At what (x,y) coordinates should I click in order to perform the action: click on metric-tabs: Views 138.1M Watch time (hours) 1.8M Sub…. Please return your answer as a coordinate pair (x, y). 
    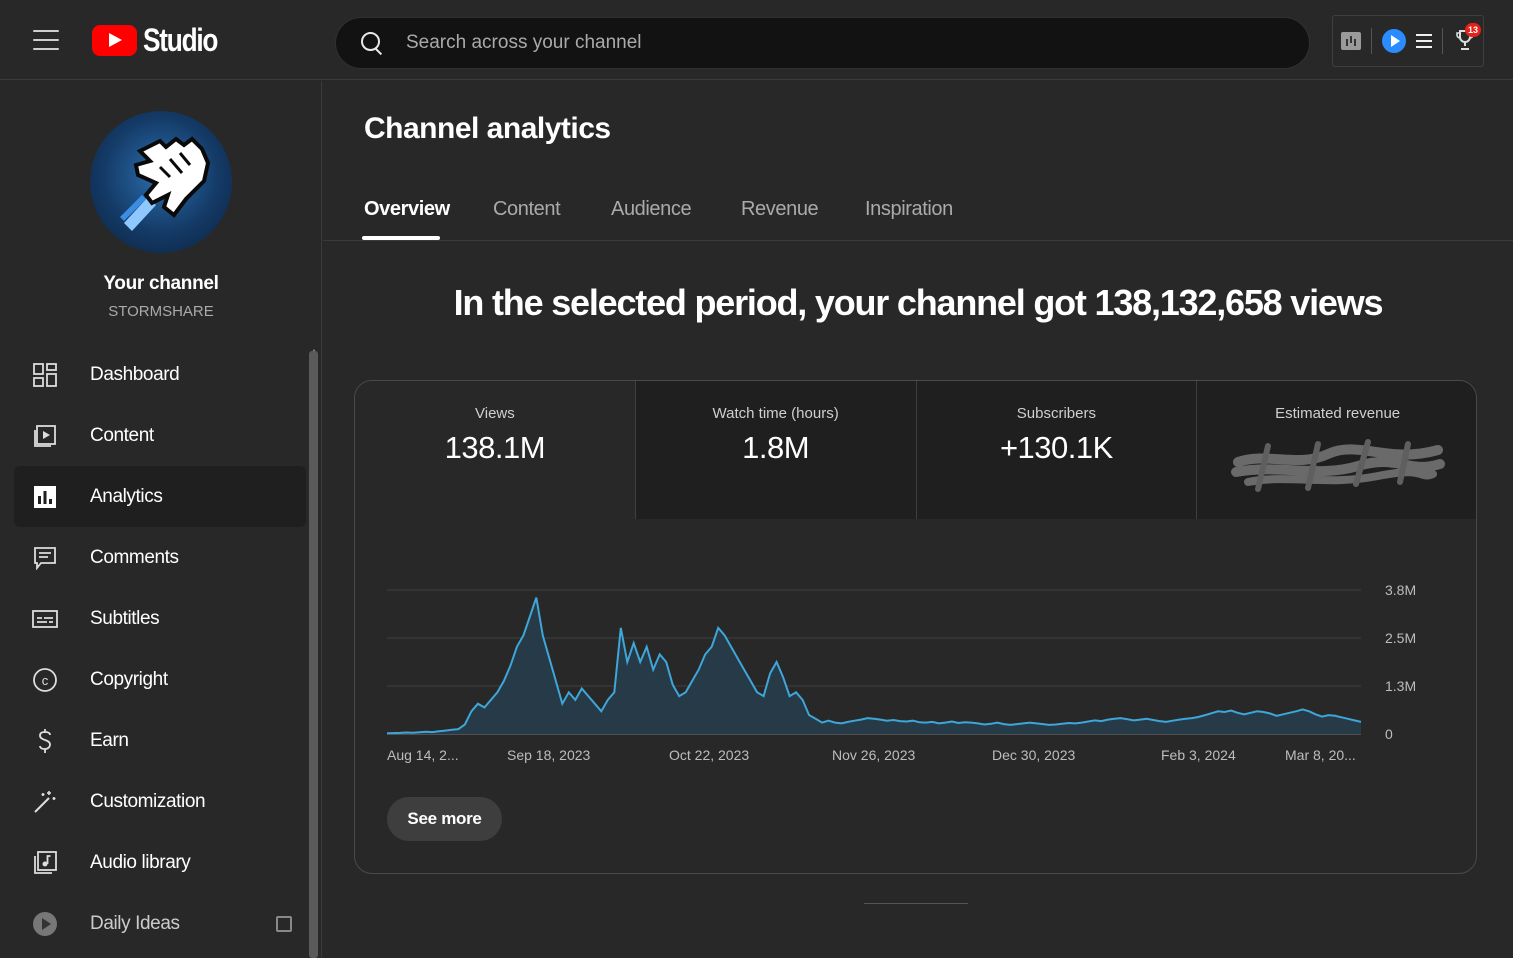
    Looking at the image, I should click on (915, 450).